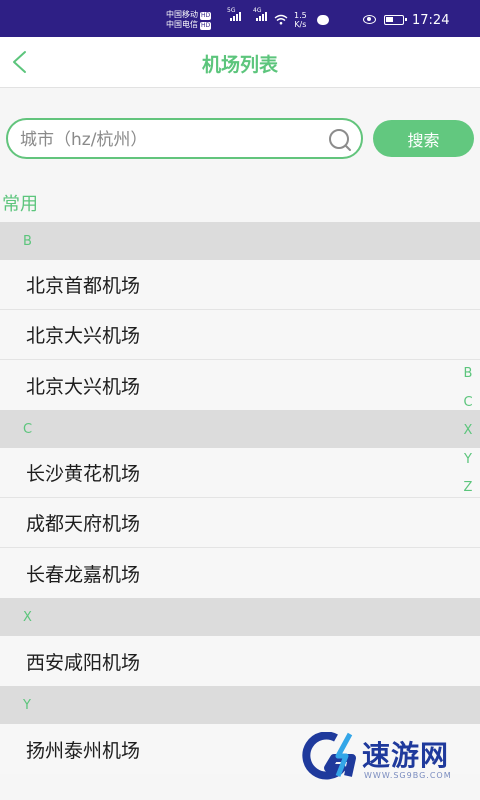 The image size is (480, 800). I want to click on index-letter-b: B, so click(468, 374).